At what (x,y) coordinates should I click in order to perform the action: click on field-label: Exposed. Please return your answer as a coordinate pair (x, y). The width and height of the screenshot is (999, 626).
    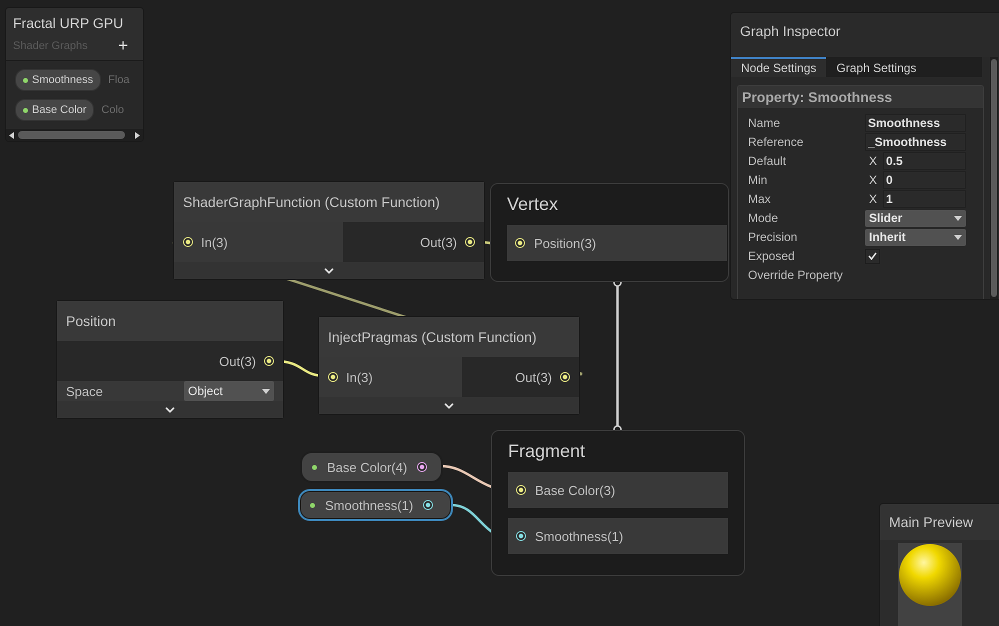
    Looking at the image, I should click on (772, 256).